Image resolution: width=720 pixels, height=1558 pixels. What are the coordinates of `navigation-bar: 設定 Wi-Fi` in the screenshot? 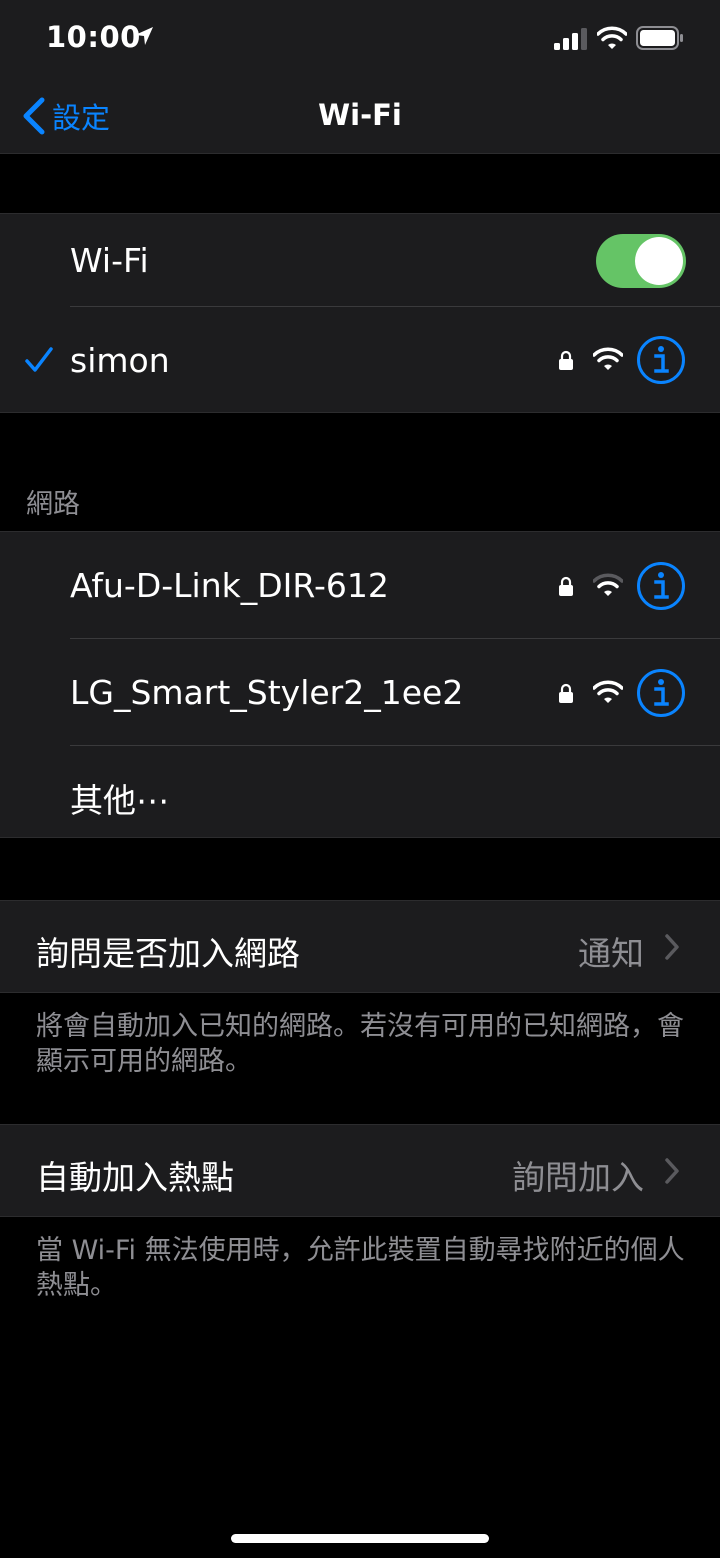 It's located at (360, 116).